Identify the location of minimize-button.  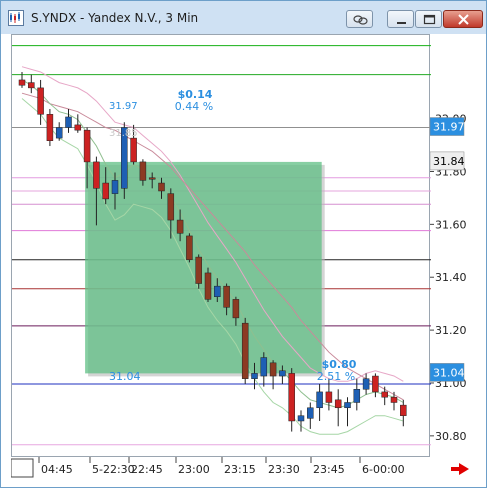
(400, 19).